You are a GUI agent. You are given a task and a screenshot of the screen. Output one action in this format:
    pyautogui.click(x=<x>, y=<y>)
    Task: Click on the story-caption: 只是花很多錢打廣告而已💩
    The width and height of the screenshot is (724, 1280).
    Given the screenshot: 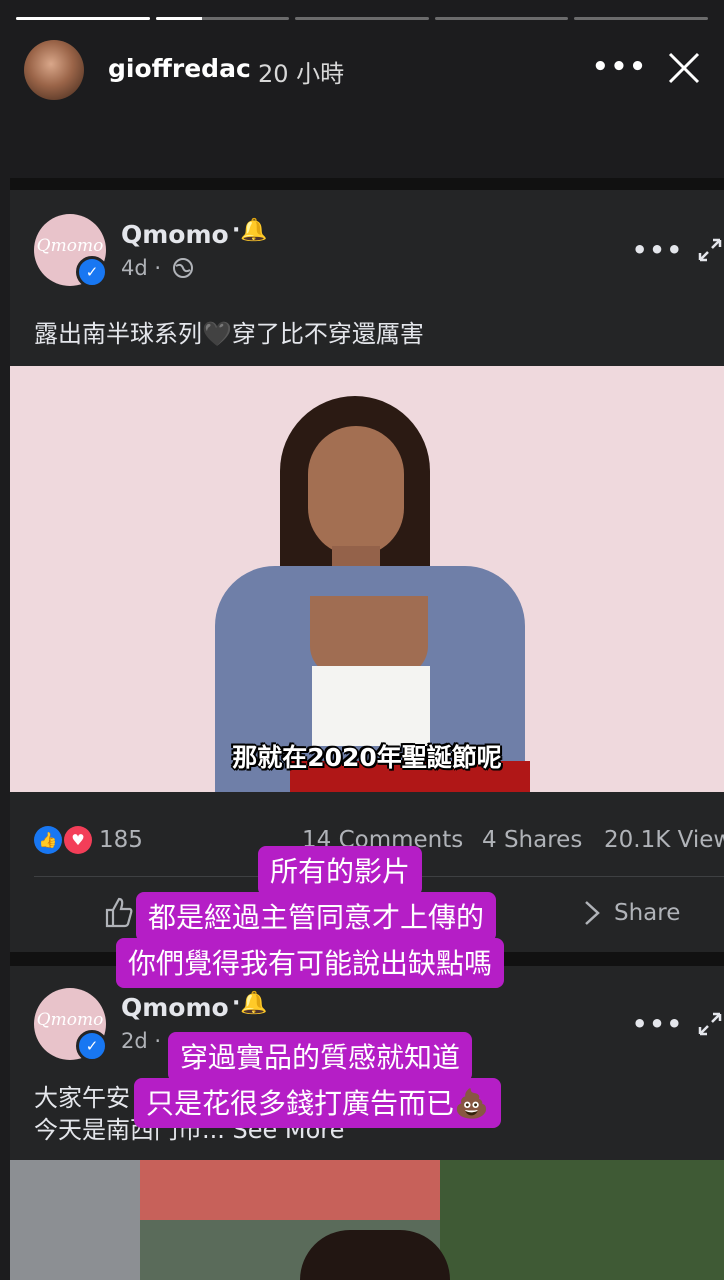 What is the action you would take?
    pyautogui.click(x=317, y=1103)
    